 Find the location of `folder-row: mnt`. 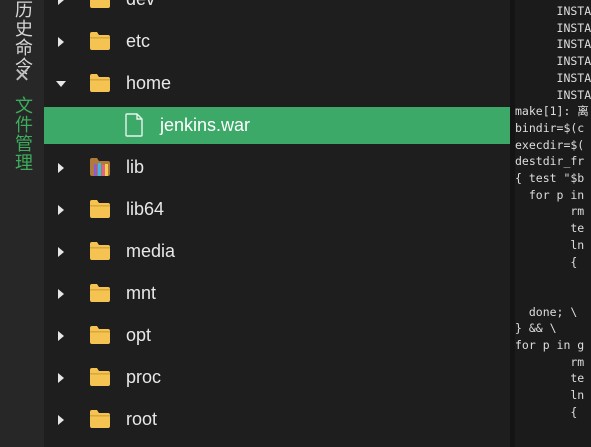

folder-row: mnt is located at coordinates (277, 293).